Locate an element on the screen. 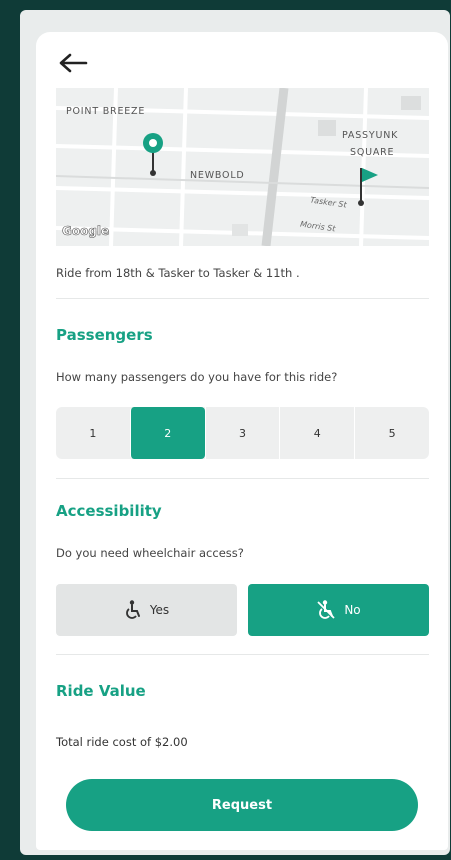 Image resolution: width=451 pixels, height=860 pixels. wheelchair-yes-label: Yes is located at coordinates (159, 610).